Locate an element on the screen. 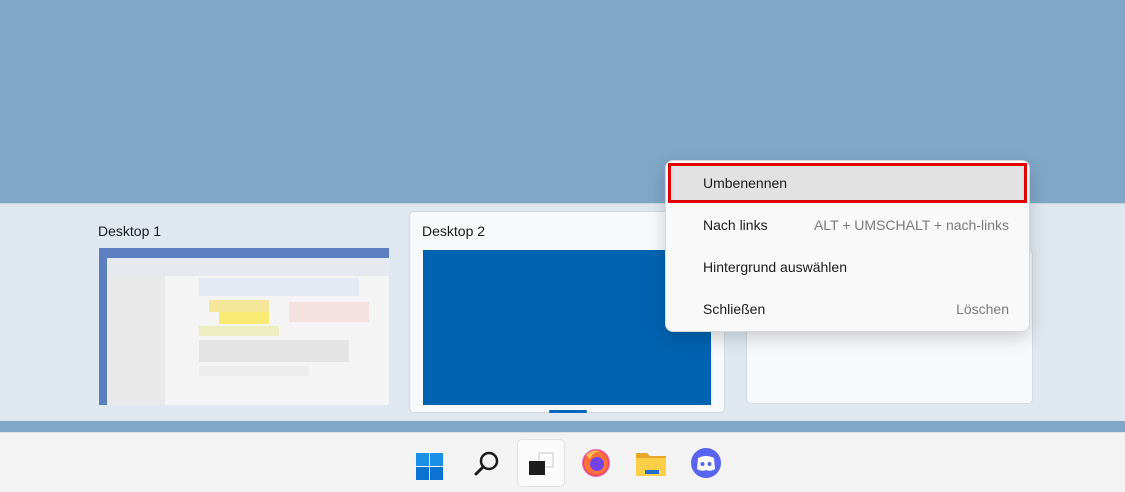 The height and width of the screenshot is (492, 1125). discord-button is located at coordinates (706, 463).